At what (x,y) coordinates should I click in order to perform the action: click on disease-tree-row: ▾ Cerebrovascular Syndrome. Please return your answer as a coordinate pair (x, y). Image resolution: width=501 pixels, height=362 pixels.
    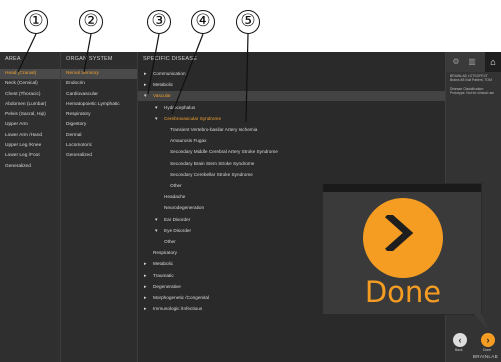
    Looking at the image, I should click on (291, 119).